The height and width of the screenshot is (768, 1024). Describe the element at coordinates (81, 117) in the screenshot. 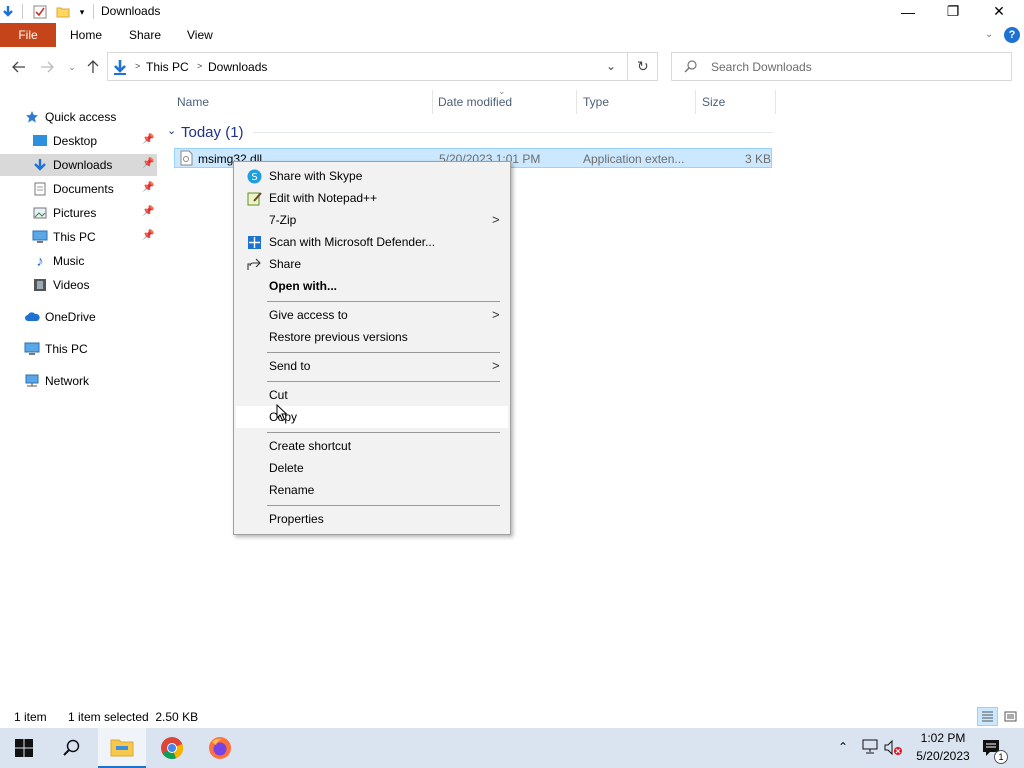

I see `sidebar-item-label: Quick access` at that location.